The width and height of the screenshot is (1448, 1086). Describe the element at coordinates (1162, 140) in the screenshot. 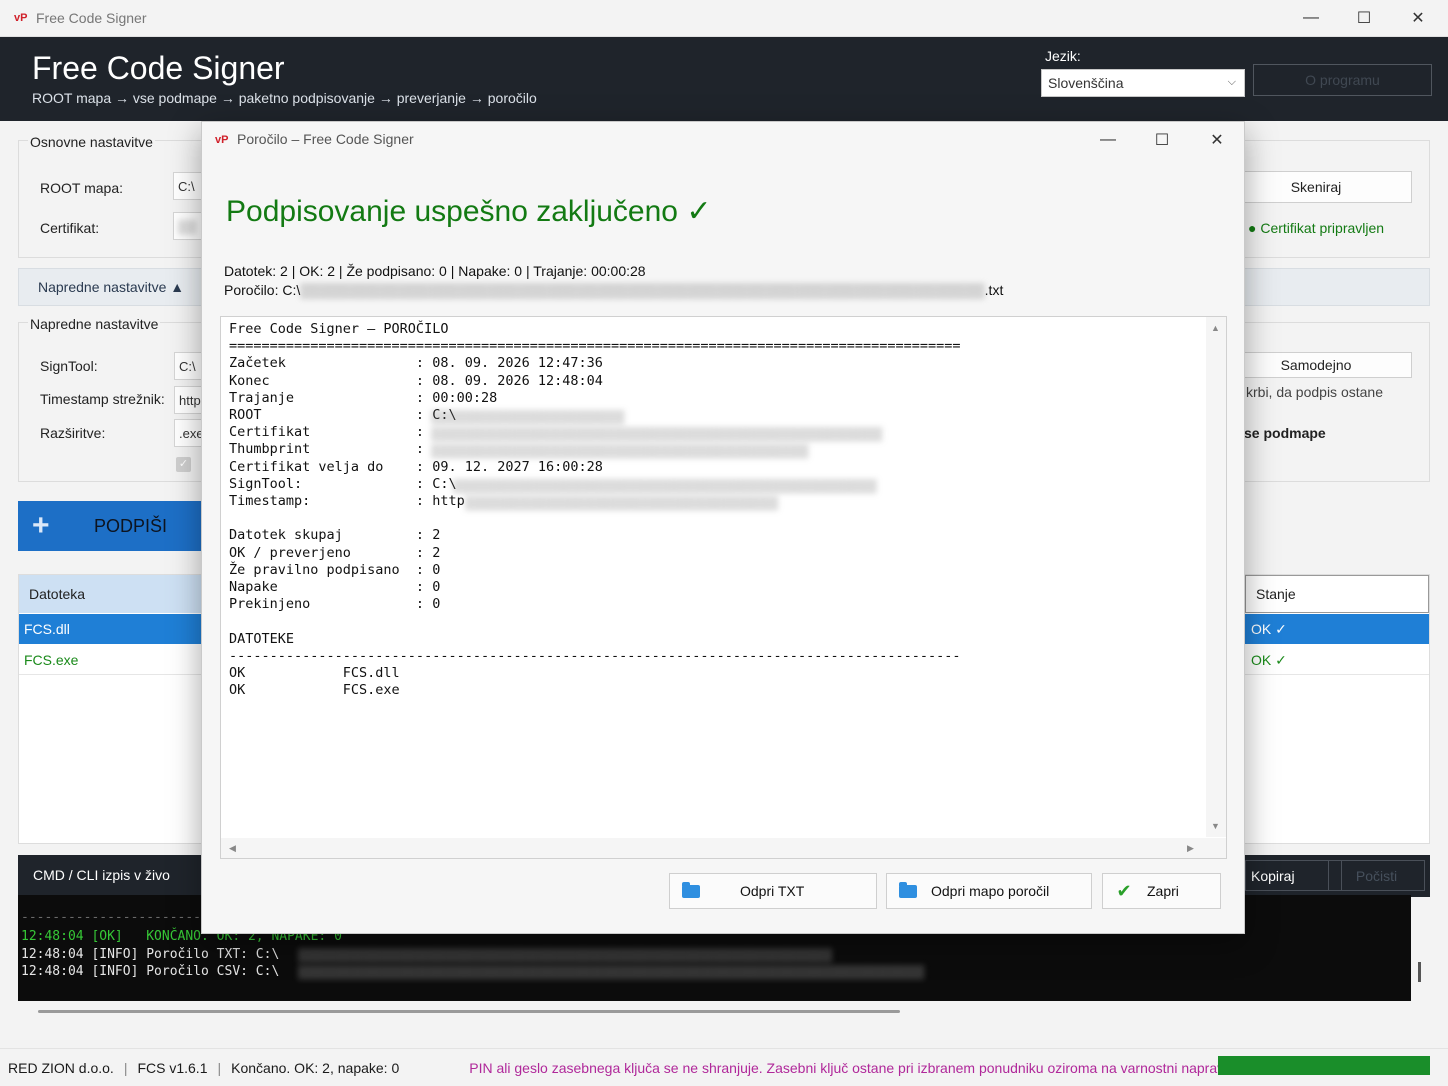

I see `dialog-maximize-button: ☐` at that location.